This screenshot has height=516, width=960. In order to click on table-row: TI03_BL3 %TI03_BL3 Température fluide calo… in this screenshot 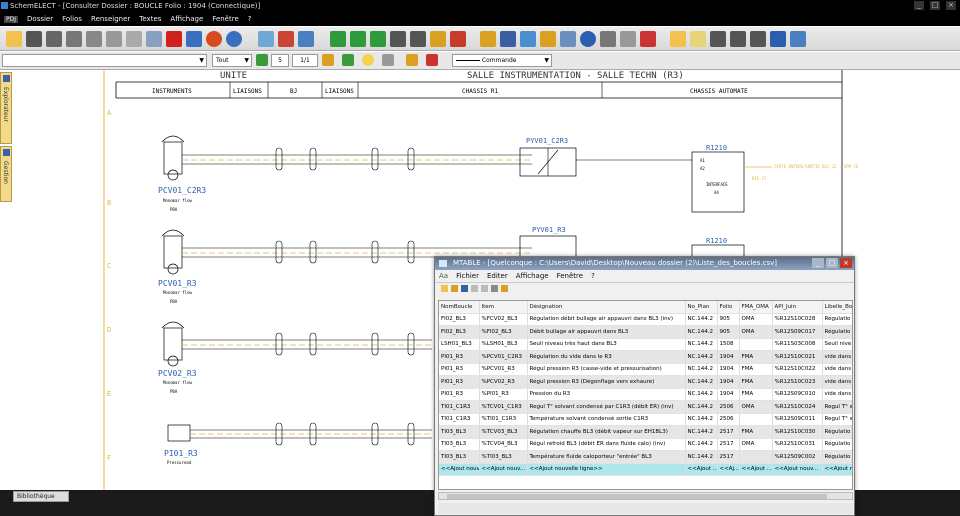, I will do `click(645, 457)`.